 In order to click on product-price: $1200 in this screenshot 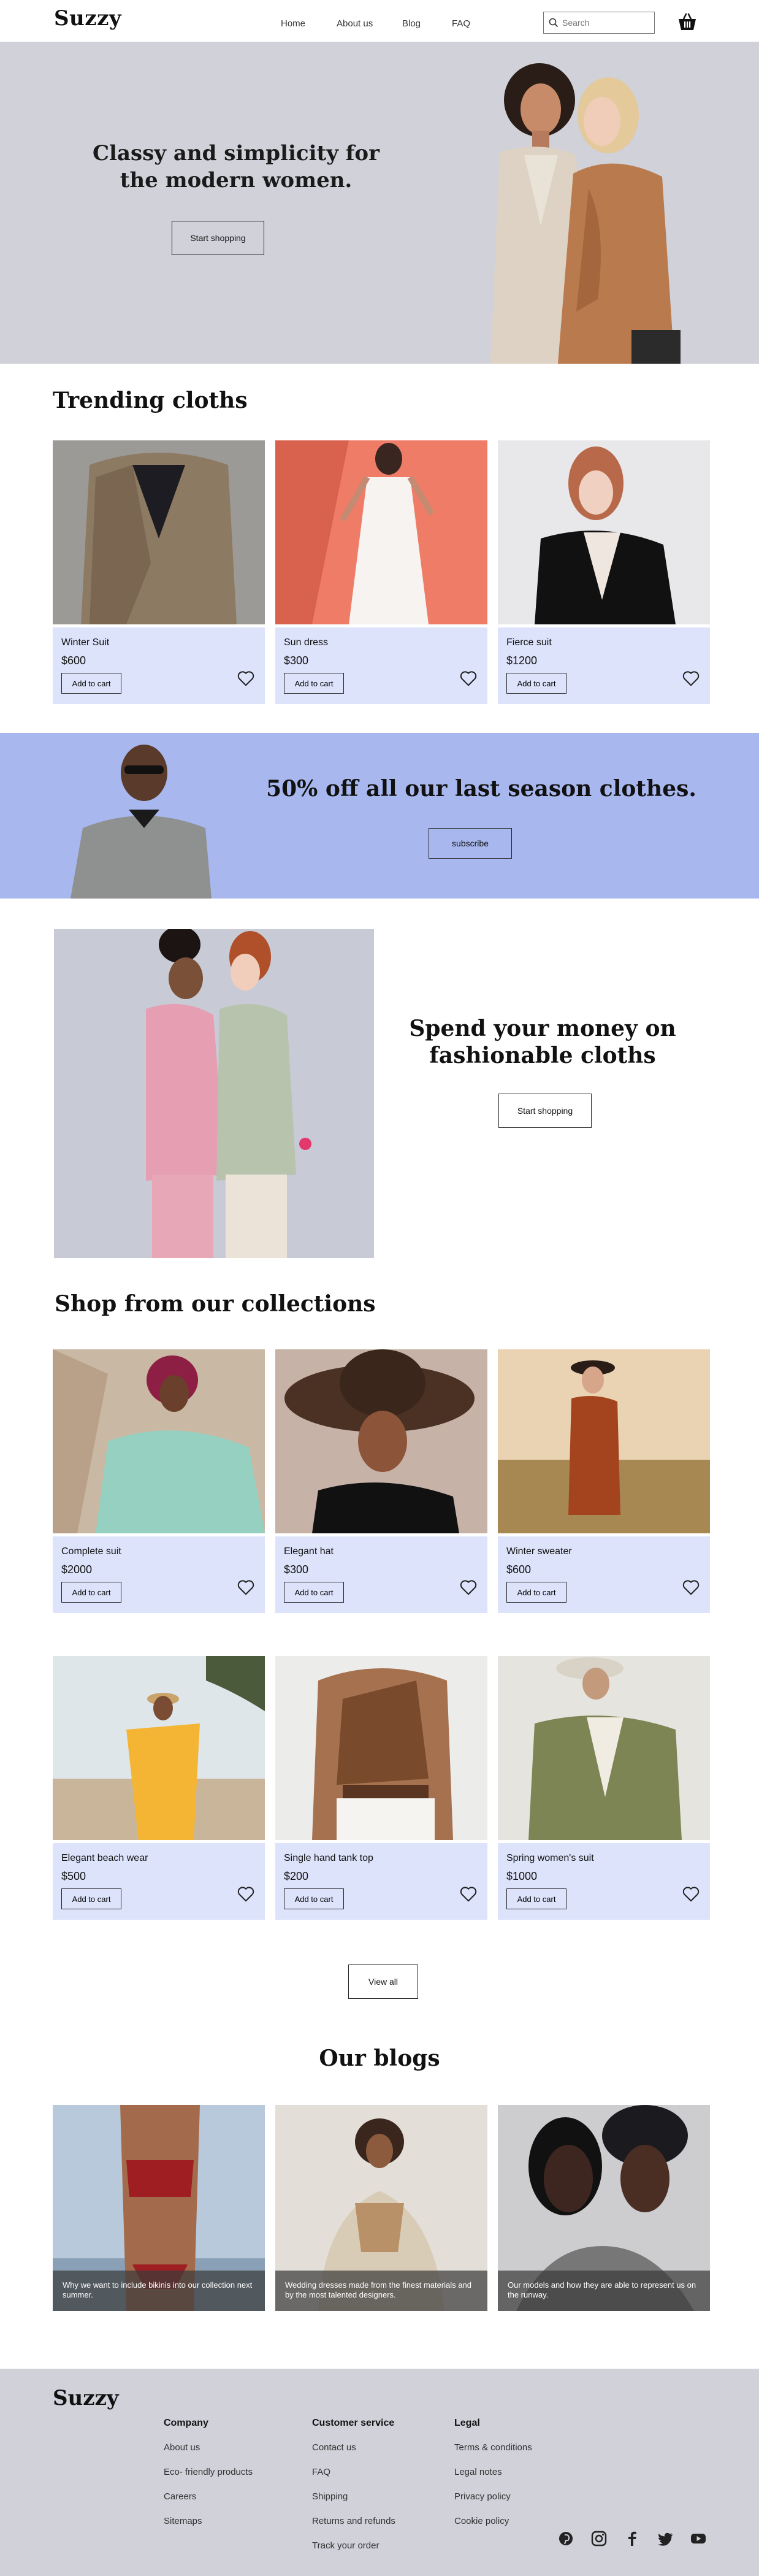, I will do `click(522, 660)`.